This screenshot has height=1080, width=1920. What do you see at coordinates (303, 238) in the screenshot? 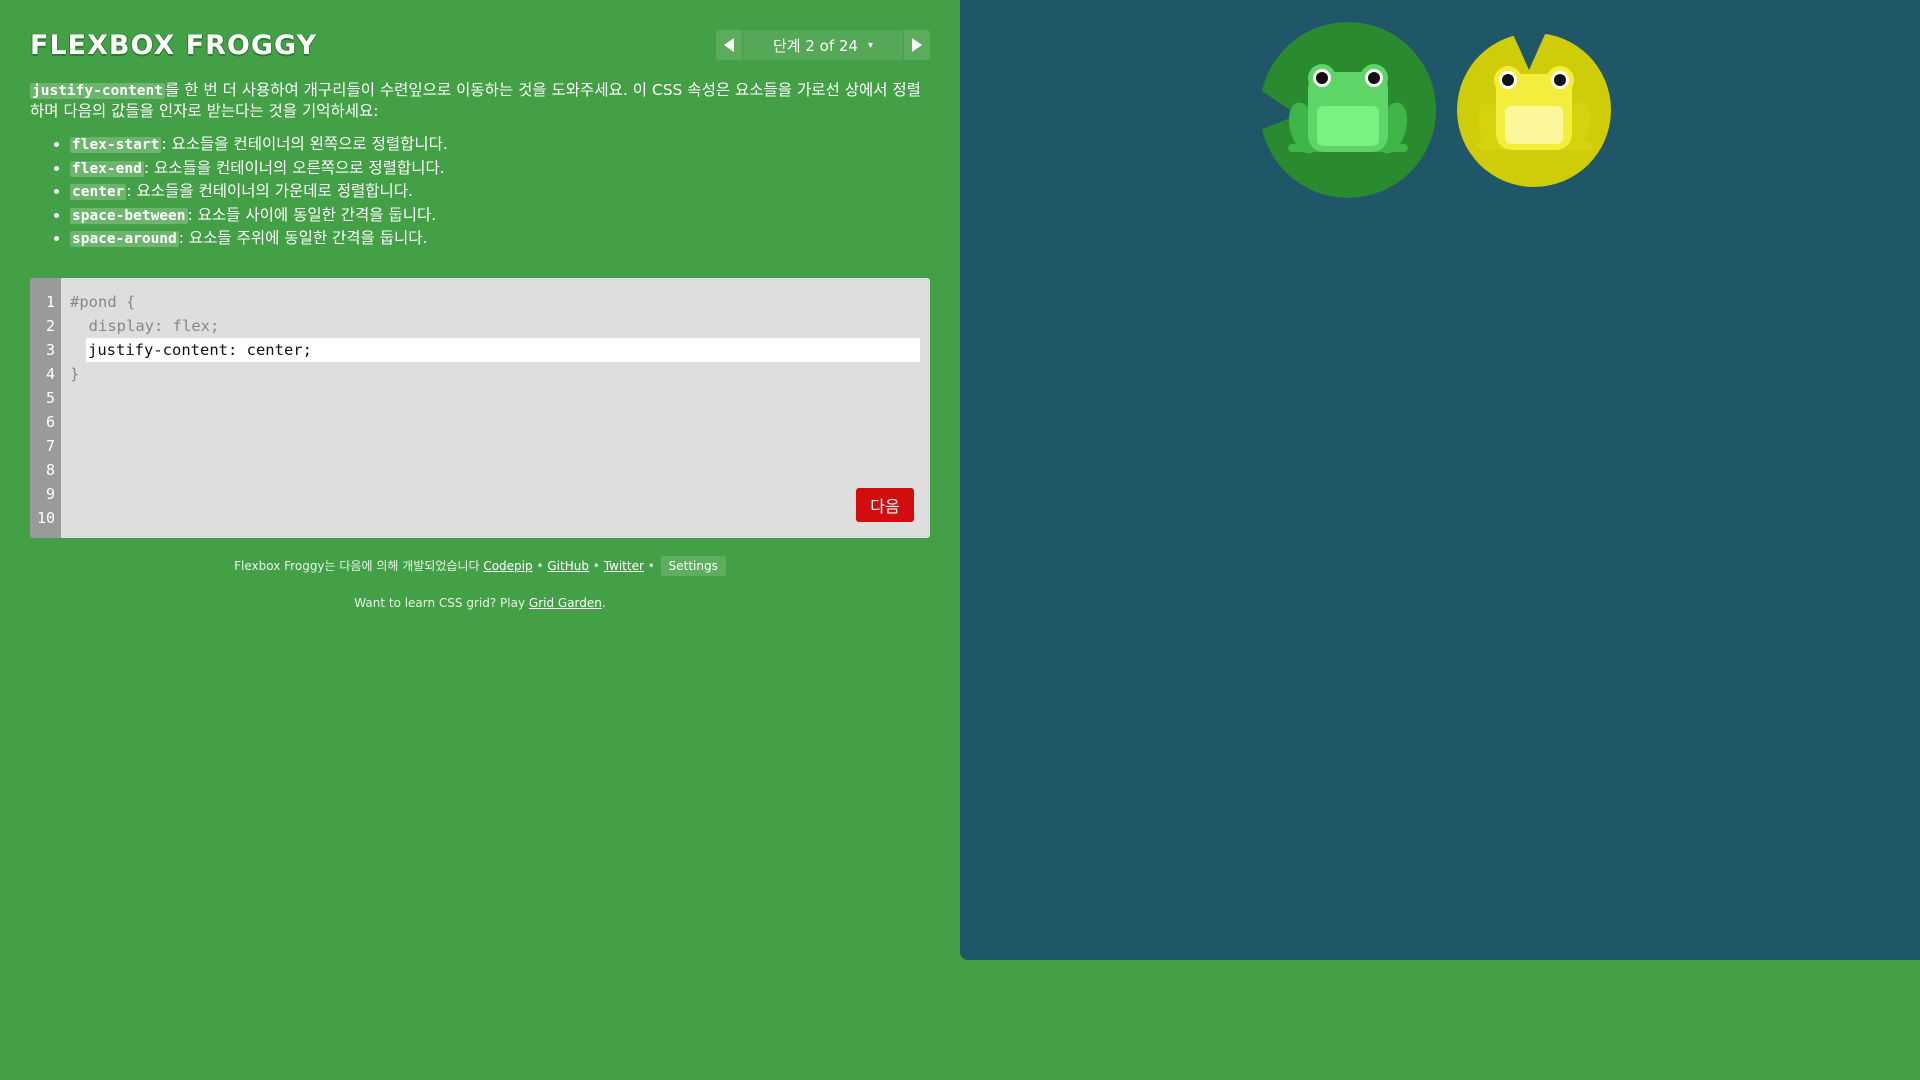
I see `option-desc: : 요소들 주위에 동일한 간격을 둡니다.` at bounding box center [303, 238].